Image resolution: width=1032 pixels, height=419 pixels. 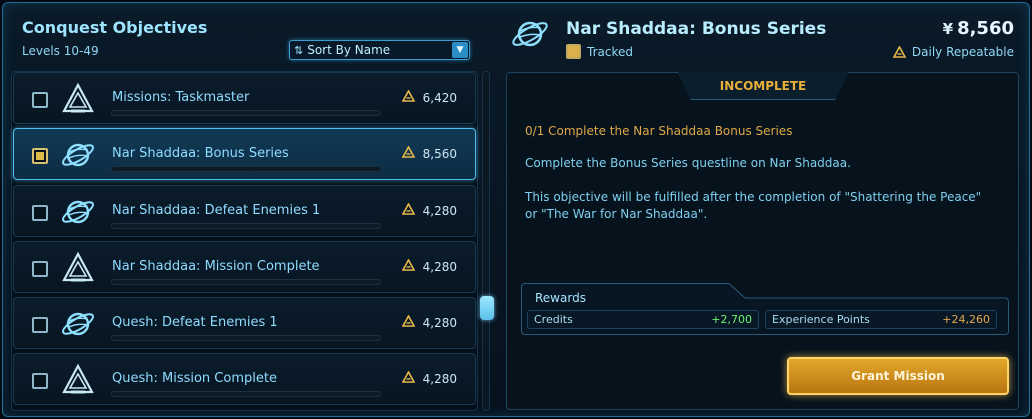 I want to click on sort-dropdown: ⇅ Sort By Name ▼, so click(x=379, y=50).